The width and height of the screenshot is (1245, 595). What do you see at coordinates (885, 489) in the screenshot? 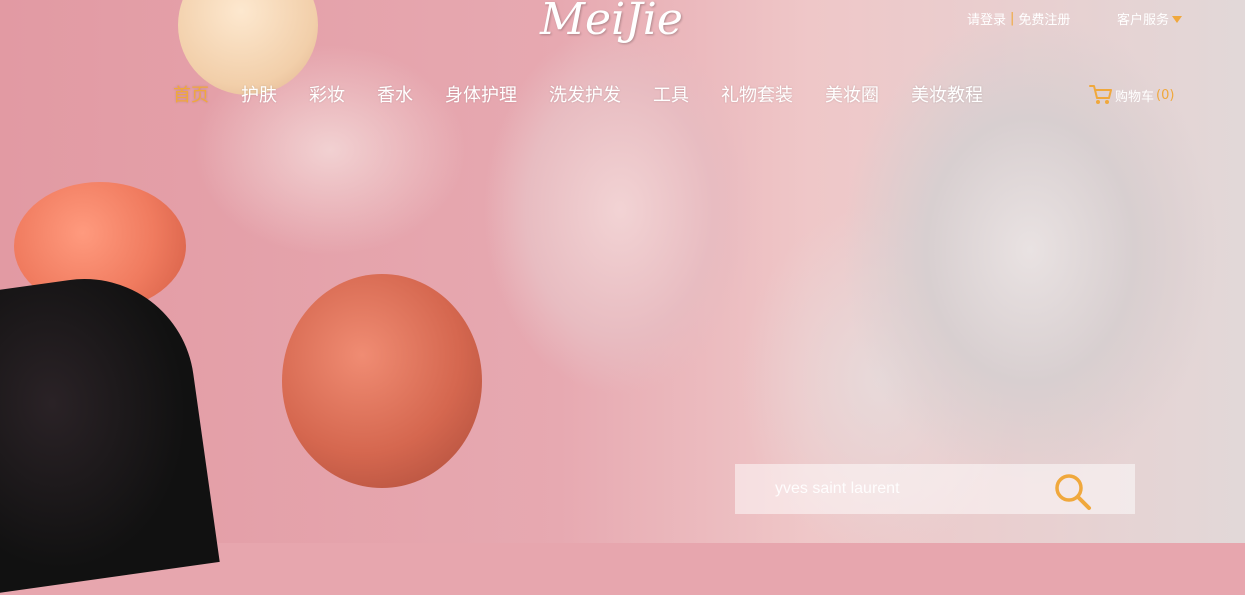
I see `search-input` at bounding box center [885, 489].